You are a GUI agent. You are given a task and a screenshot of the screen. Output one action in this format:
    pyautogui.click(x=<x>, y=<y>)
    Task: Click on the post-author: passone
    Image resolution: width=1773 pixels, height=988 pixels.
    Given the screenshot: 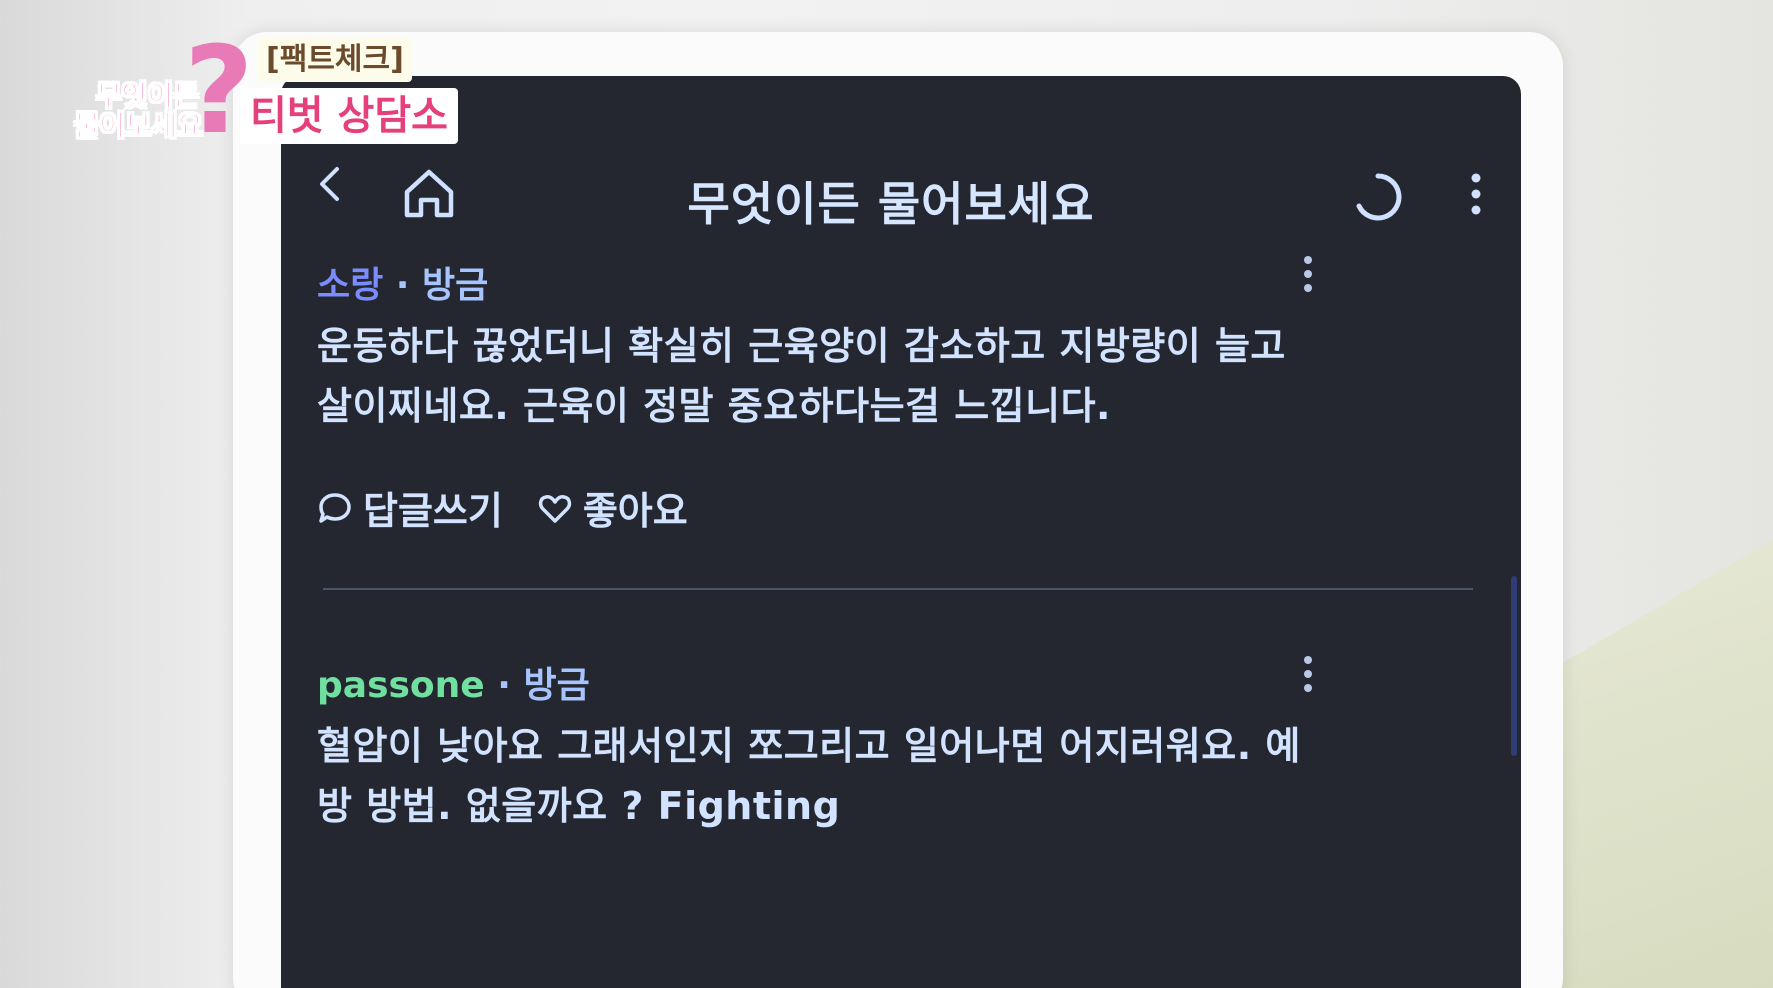 What is the action you would take?
    pyautogui.click(x=401, y=685)
    